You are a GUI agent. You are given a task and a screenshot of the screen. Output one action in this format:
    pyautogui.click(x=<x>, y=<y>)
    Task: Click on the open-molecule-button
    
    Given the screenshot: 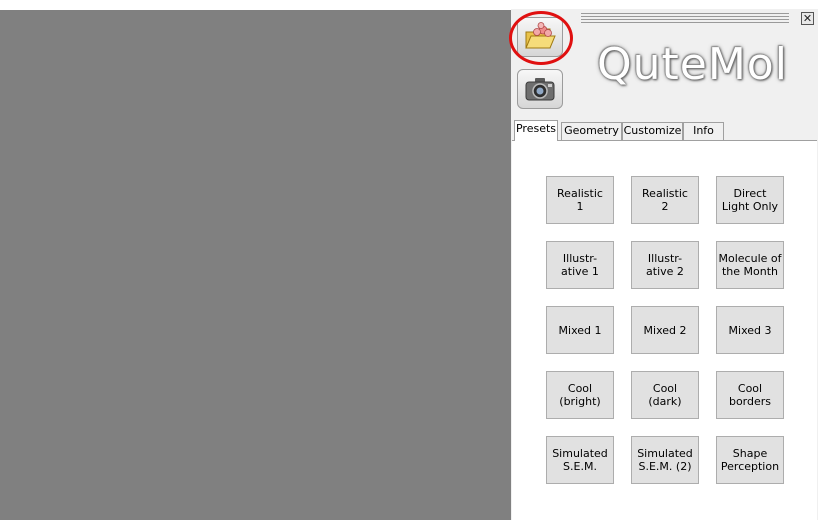 What is the action you would take?
    pyautogui.click(x=541, y=38)
    